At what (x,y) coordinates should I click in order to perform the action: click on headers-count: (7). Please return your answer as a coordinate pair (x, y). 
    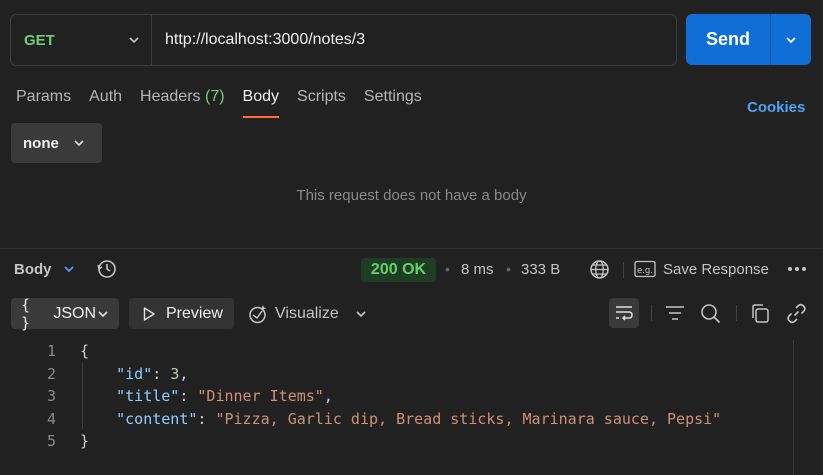
    Looking at the image, I should click on (214, 96).